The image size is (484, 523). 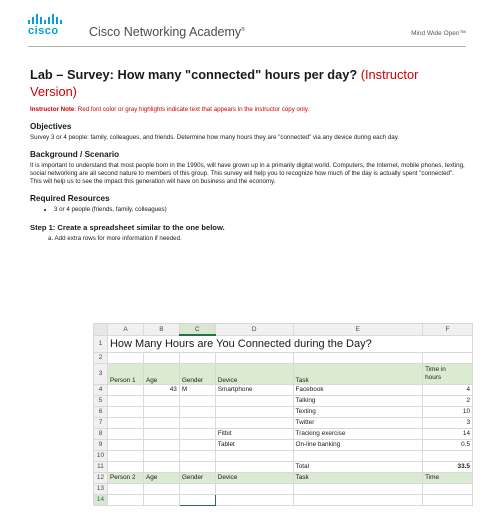 I want to click on column-header: A, so click(x=125, y=329).